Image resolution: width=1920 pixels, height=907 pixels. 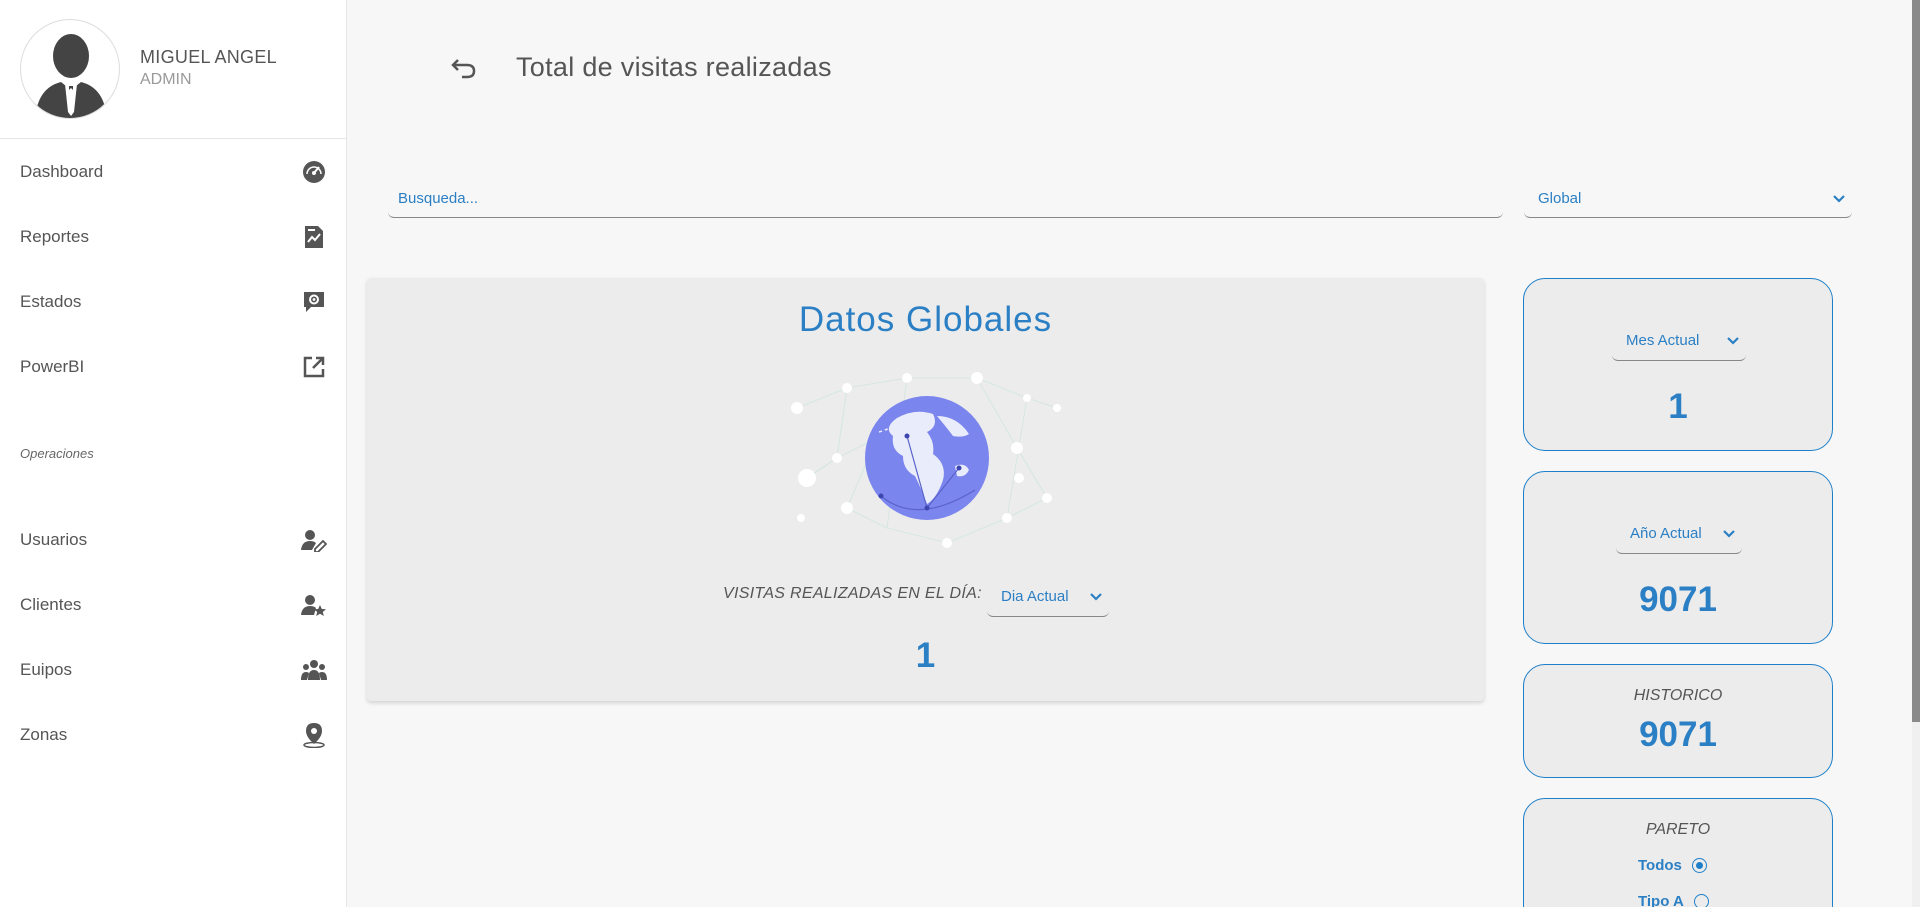 What do you see at coordinates (1701, 900) in the screenshot?
I see `radio-button` at bounding box center [1701, 900].